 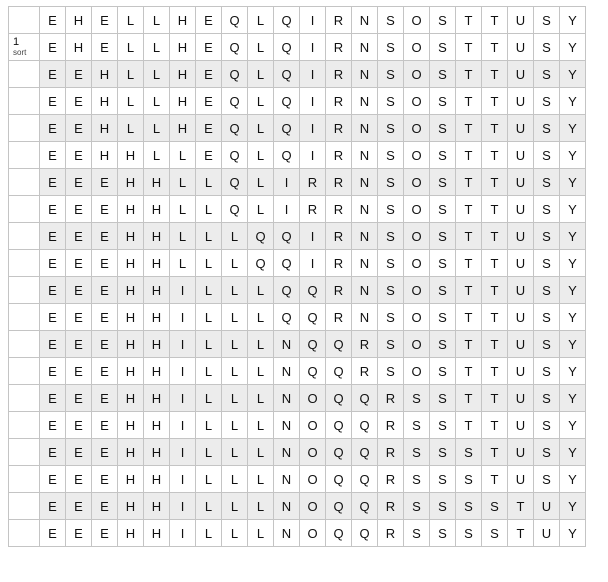 I want to click on step-sublabel: sort, so click(x=20, y=52).